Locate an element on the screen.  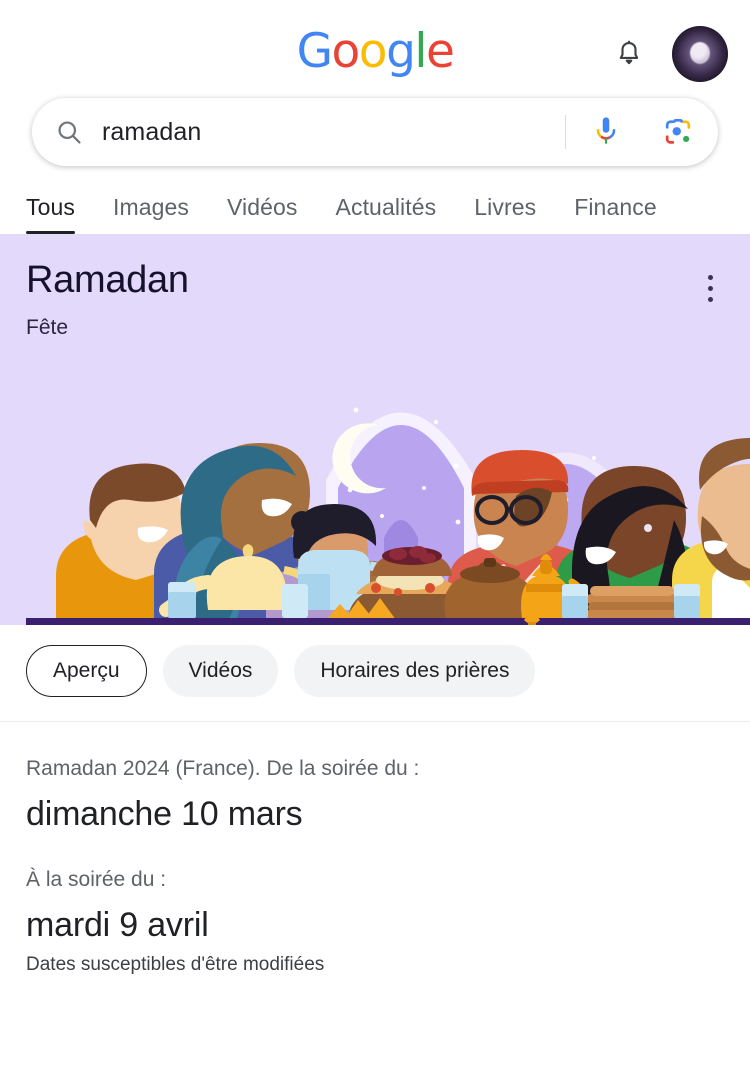
logo-letter-2: o is located at coordinates (373, 51).